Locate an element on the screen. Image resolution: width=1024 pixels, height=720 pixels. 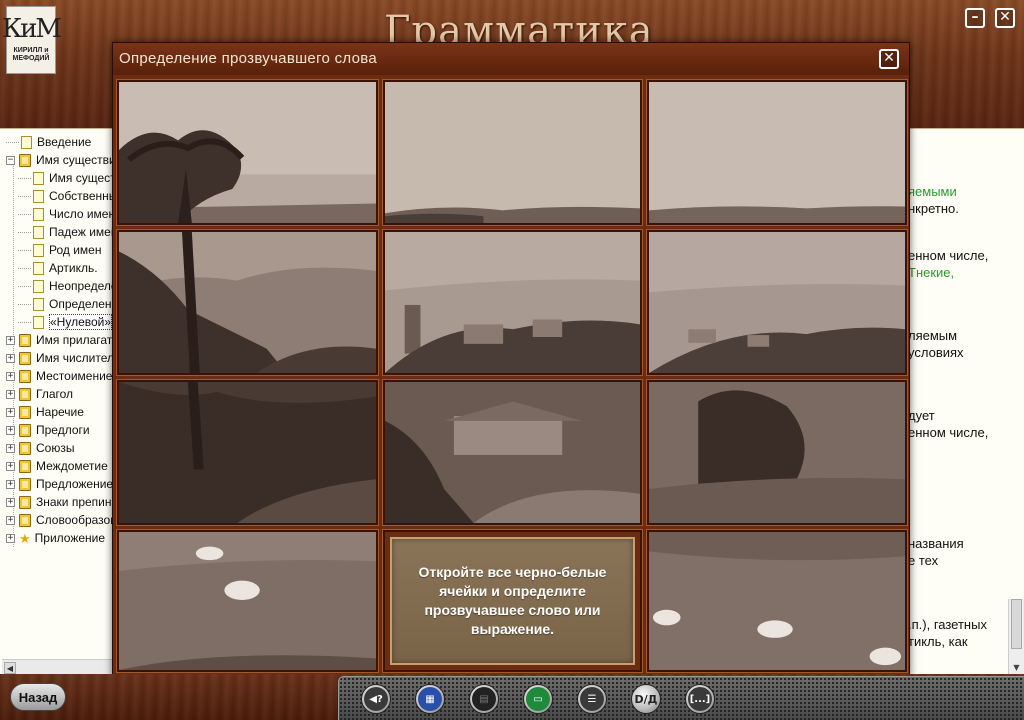
content-text-line: ляемым is located at coordinates (933, 335).